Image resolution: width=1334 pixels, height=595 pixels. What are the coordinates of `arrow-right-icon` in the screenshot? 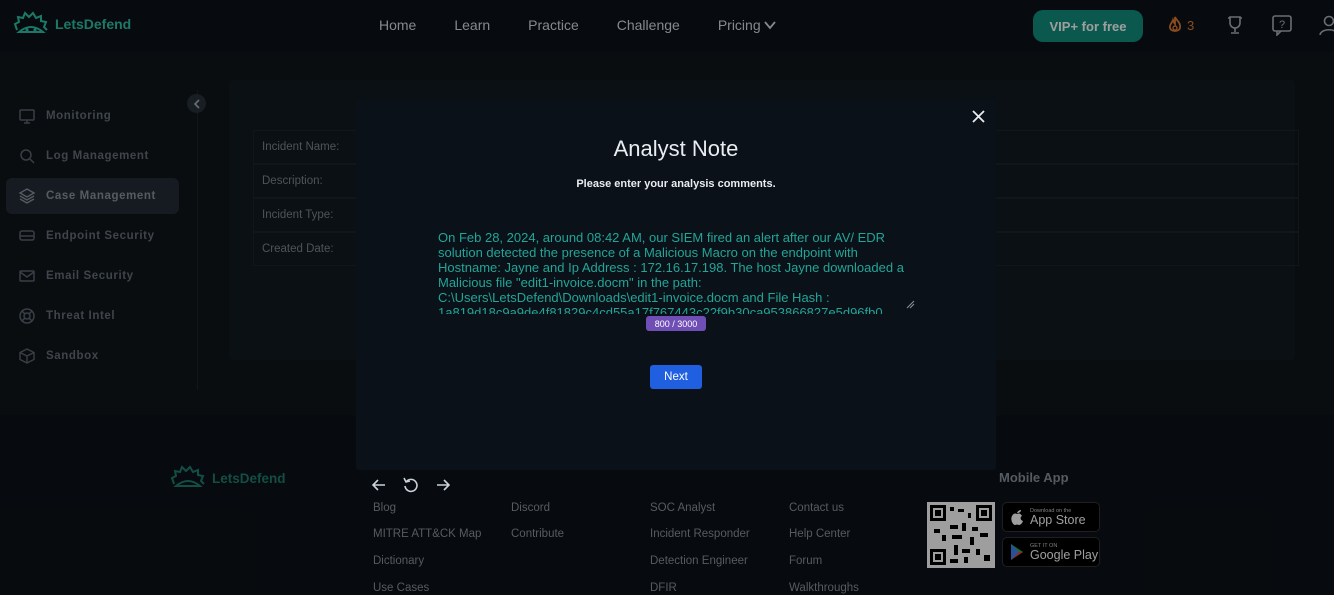 It's located at (443, 485).